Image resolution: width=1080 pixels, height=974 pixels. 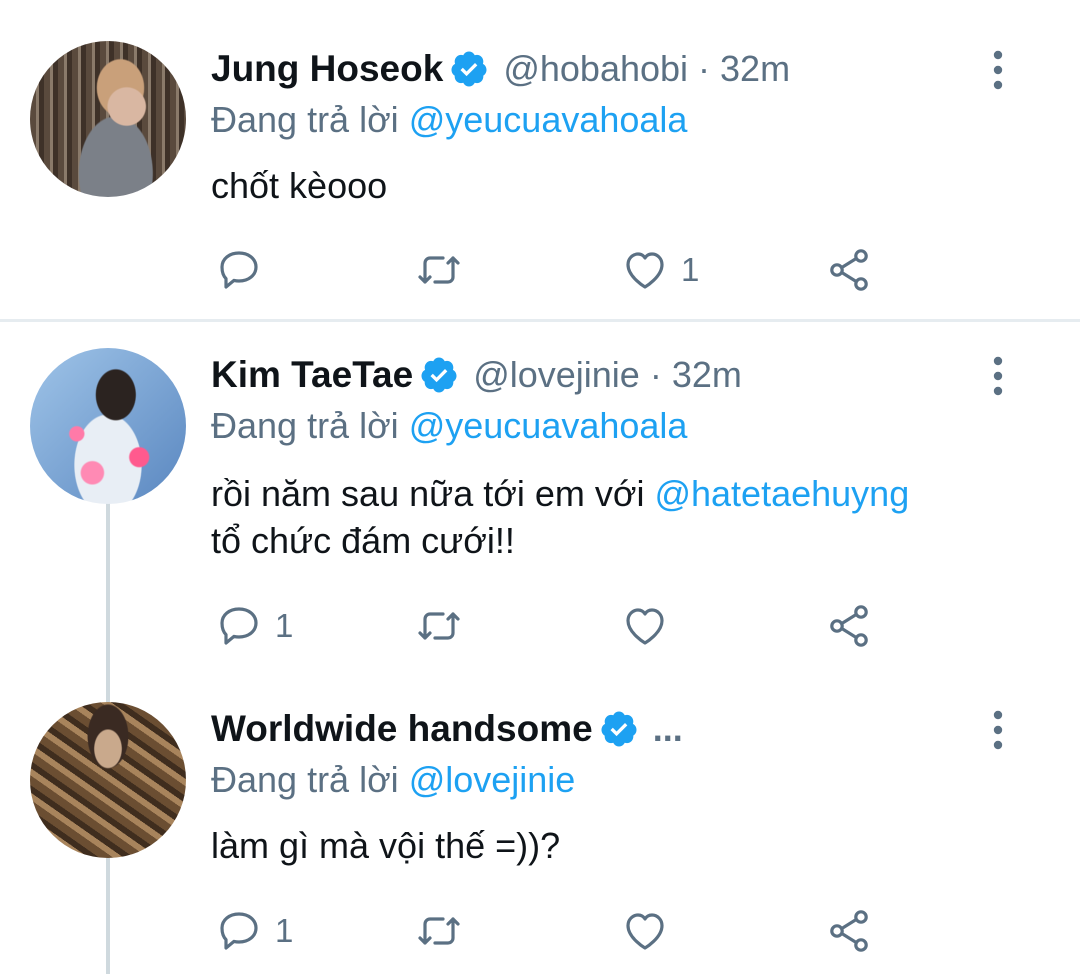 I want to click on tweet-text-line: làm gì mà vội thế =))?, so click(x=386, y=845).